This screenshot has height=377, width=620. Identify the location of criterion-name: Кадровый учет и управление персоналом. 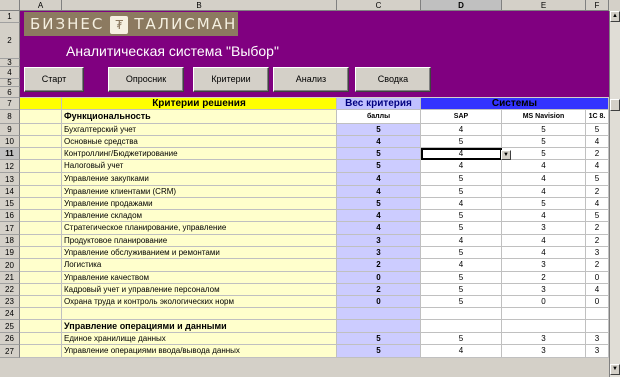
(199, 290).